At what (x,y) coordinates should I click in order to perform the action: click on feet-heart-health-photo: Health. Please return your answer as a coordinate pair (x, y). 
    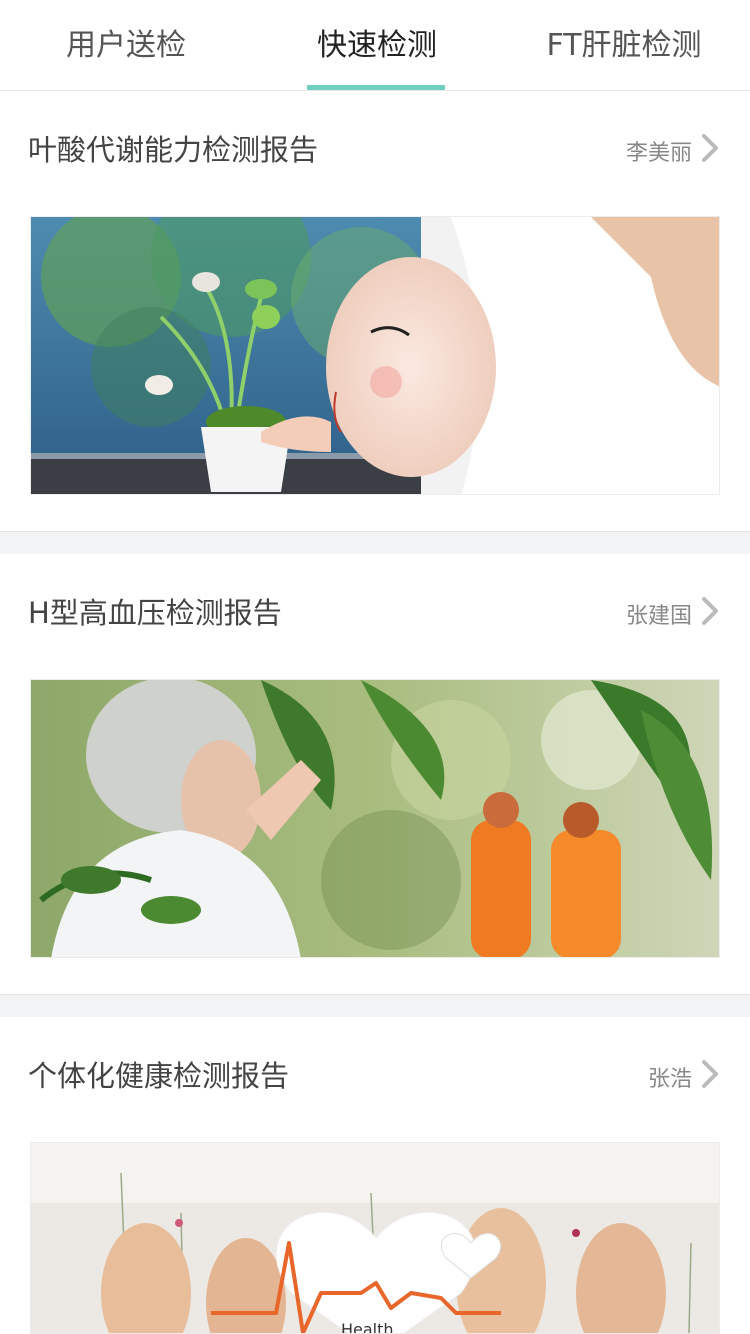
    Looking at the image, I should click on (375, 1238).